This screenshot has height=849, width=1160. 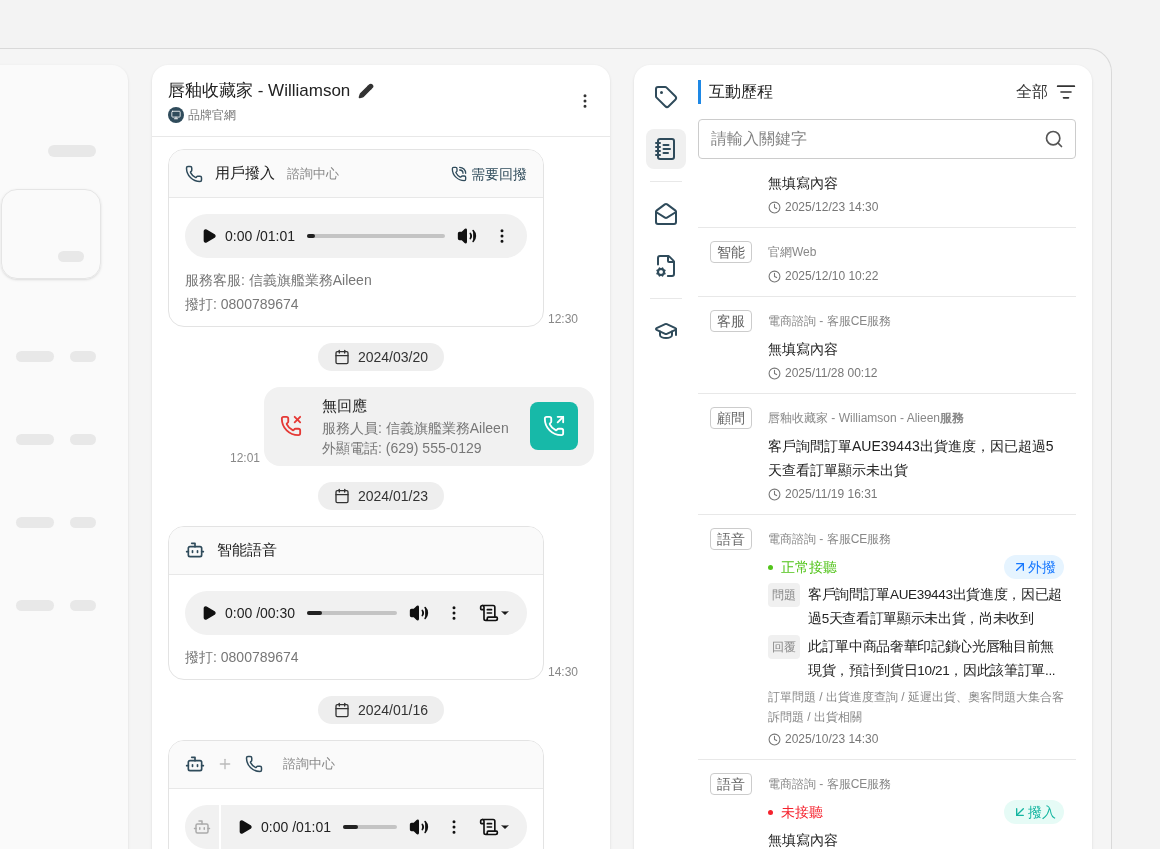 What do you see at coordinates (225, 764) in the screenshot?
I see `plus-icon` at bounding box center [225, 764].